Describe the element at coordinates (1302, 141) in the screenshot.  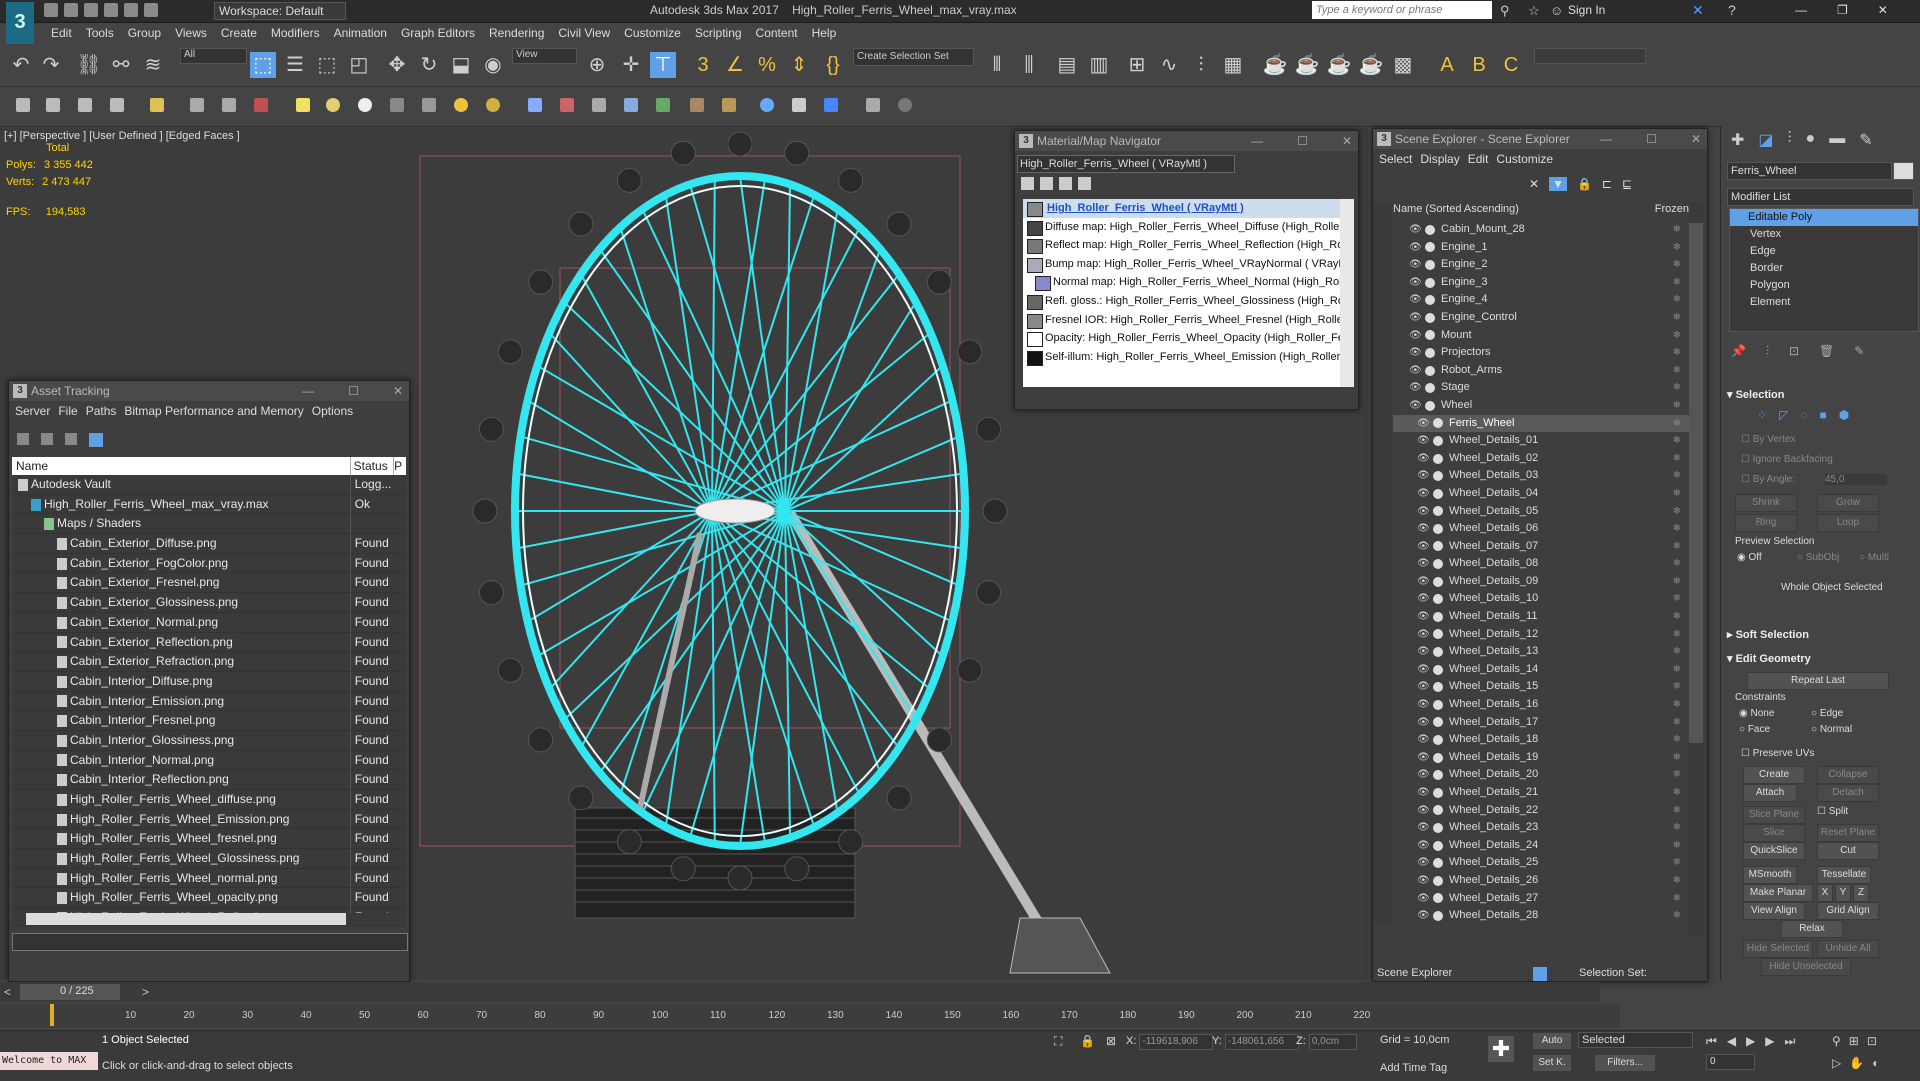
I see `maximize-icon: ☐` at that location.